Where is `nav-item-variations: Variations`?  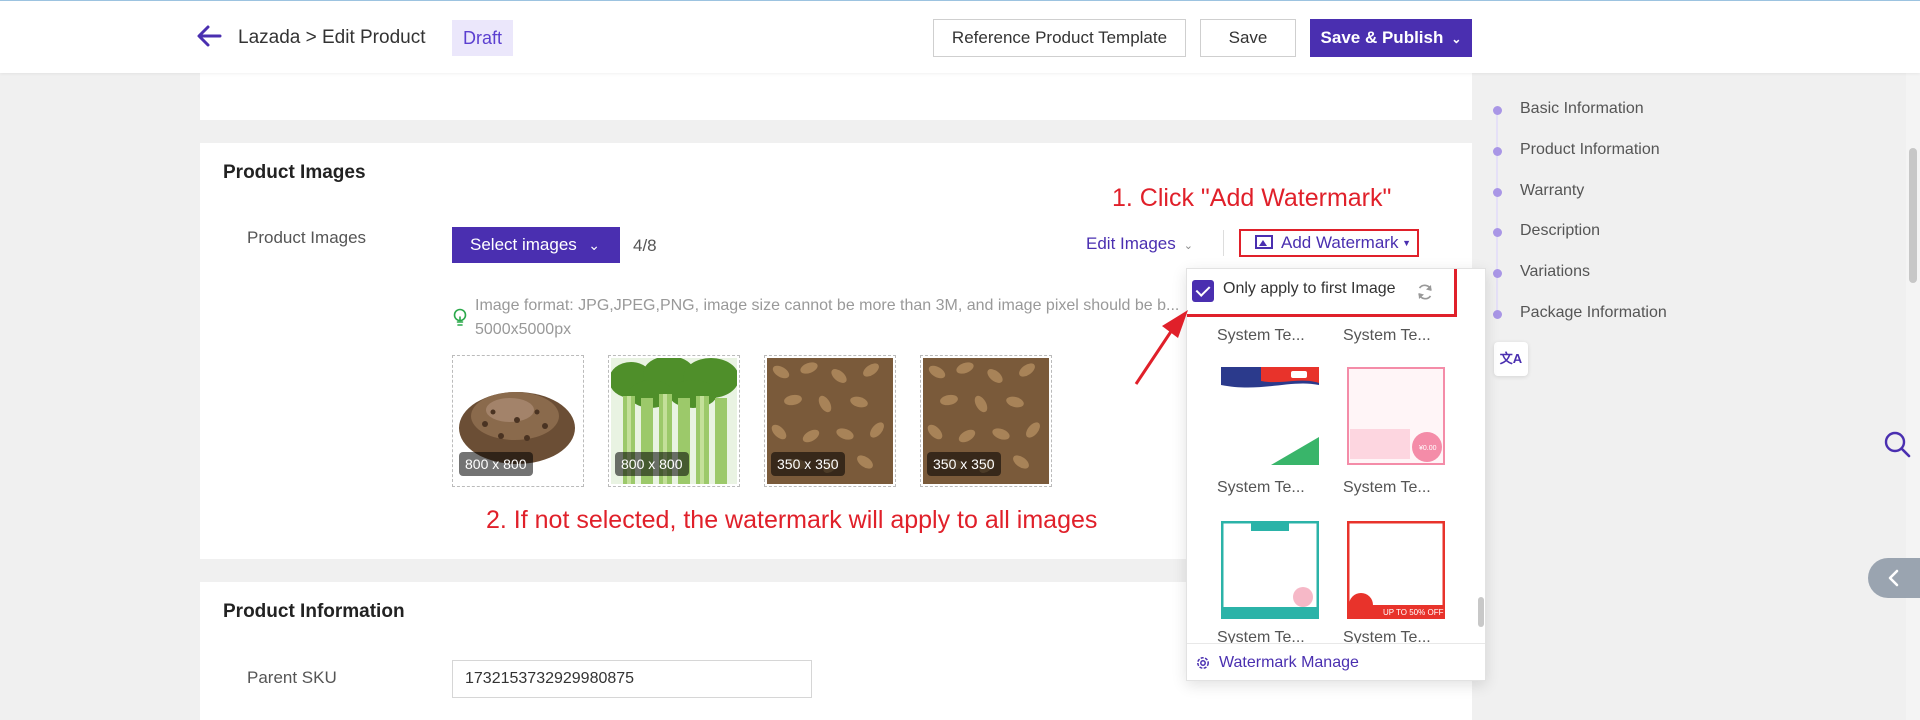
nav-item-variations: Variations is located at coordinates (1541, 272).